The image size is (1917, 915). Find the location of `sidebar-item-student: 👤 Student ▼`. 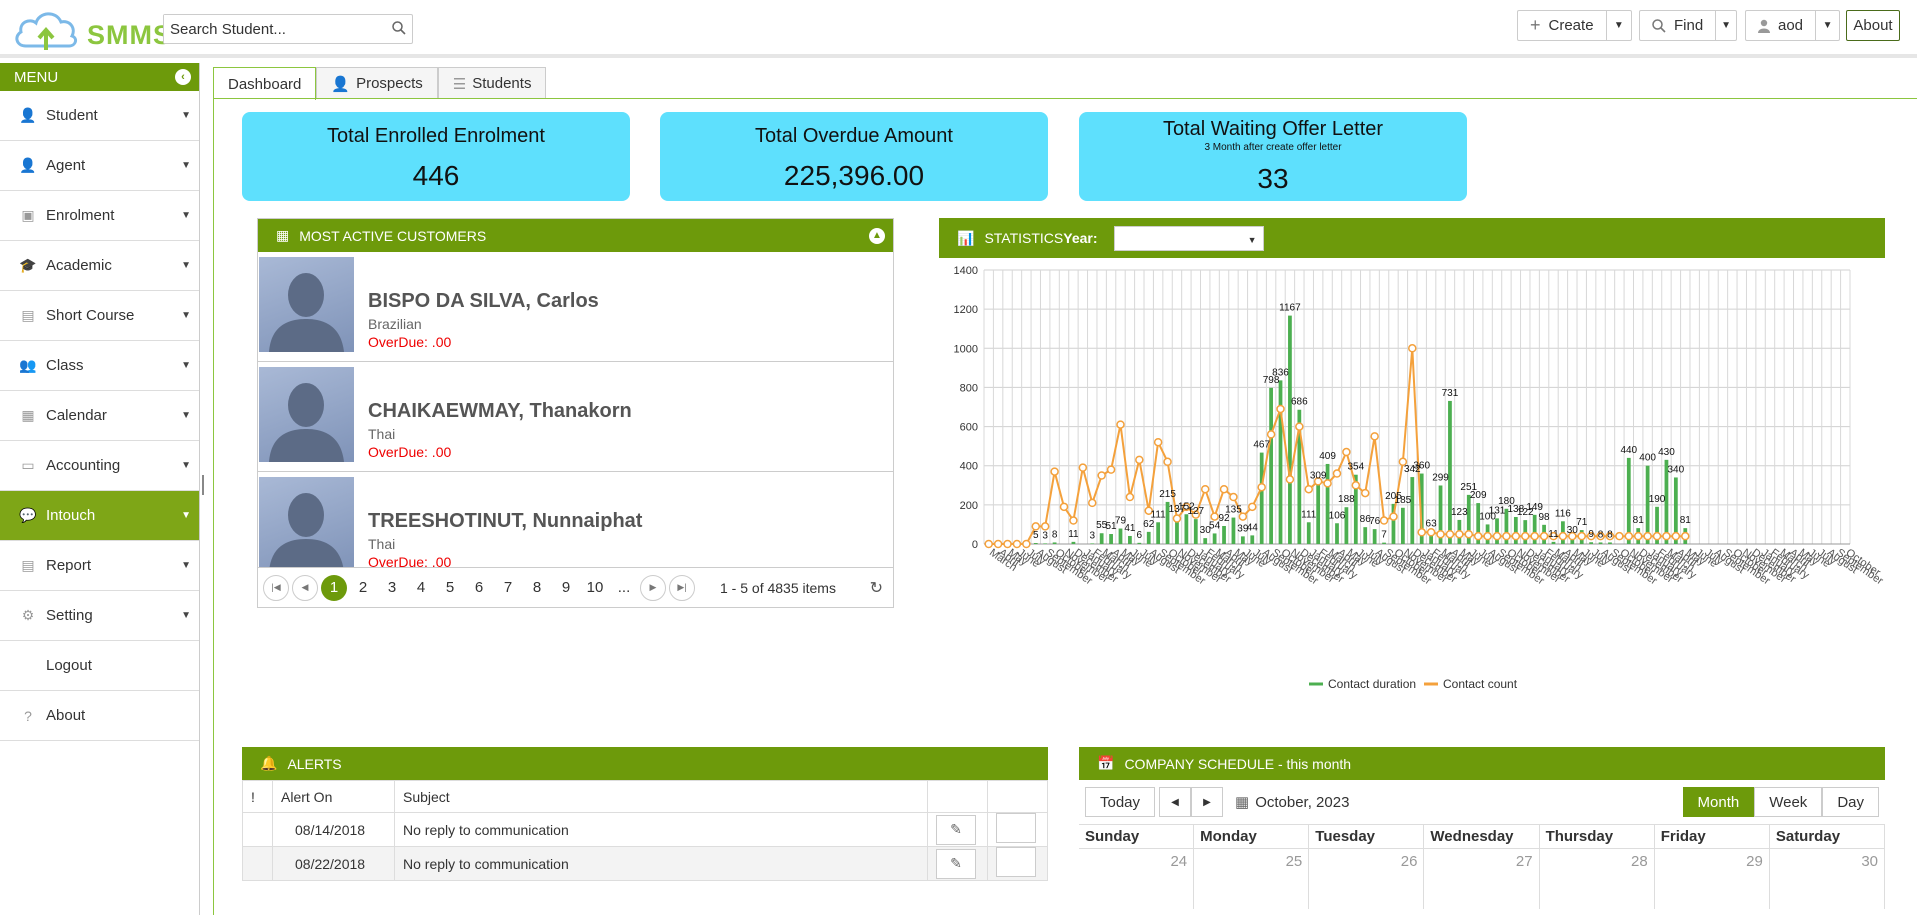

sidebar-item-student: 👤 Student ▼ is located at coordinates (99, 116).